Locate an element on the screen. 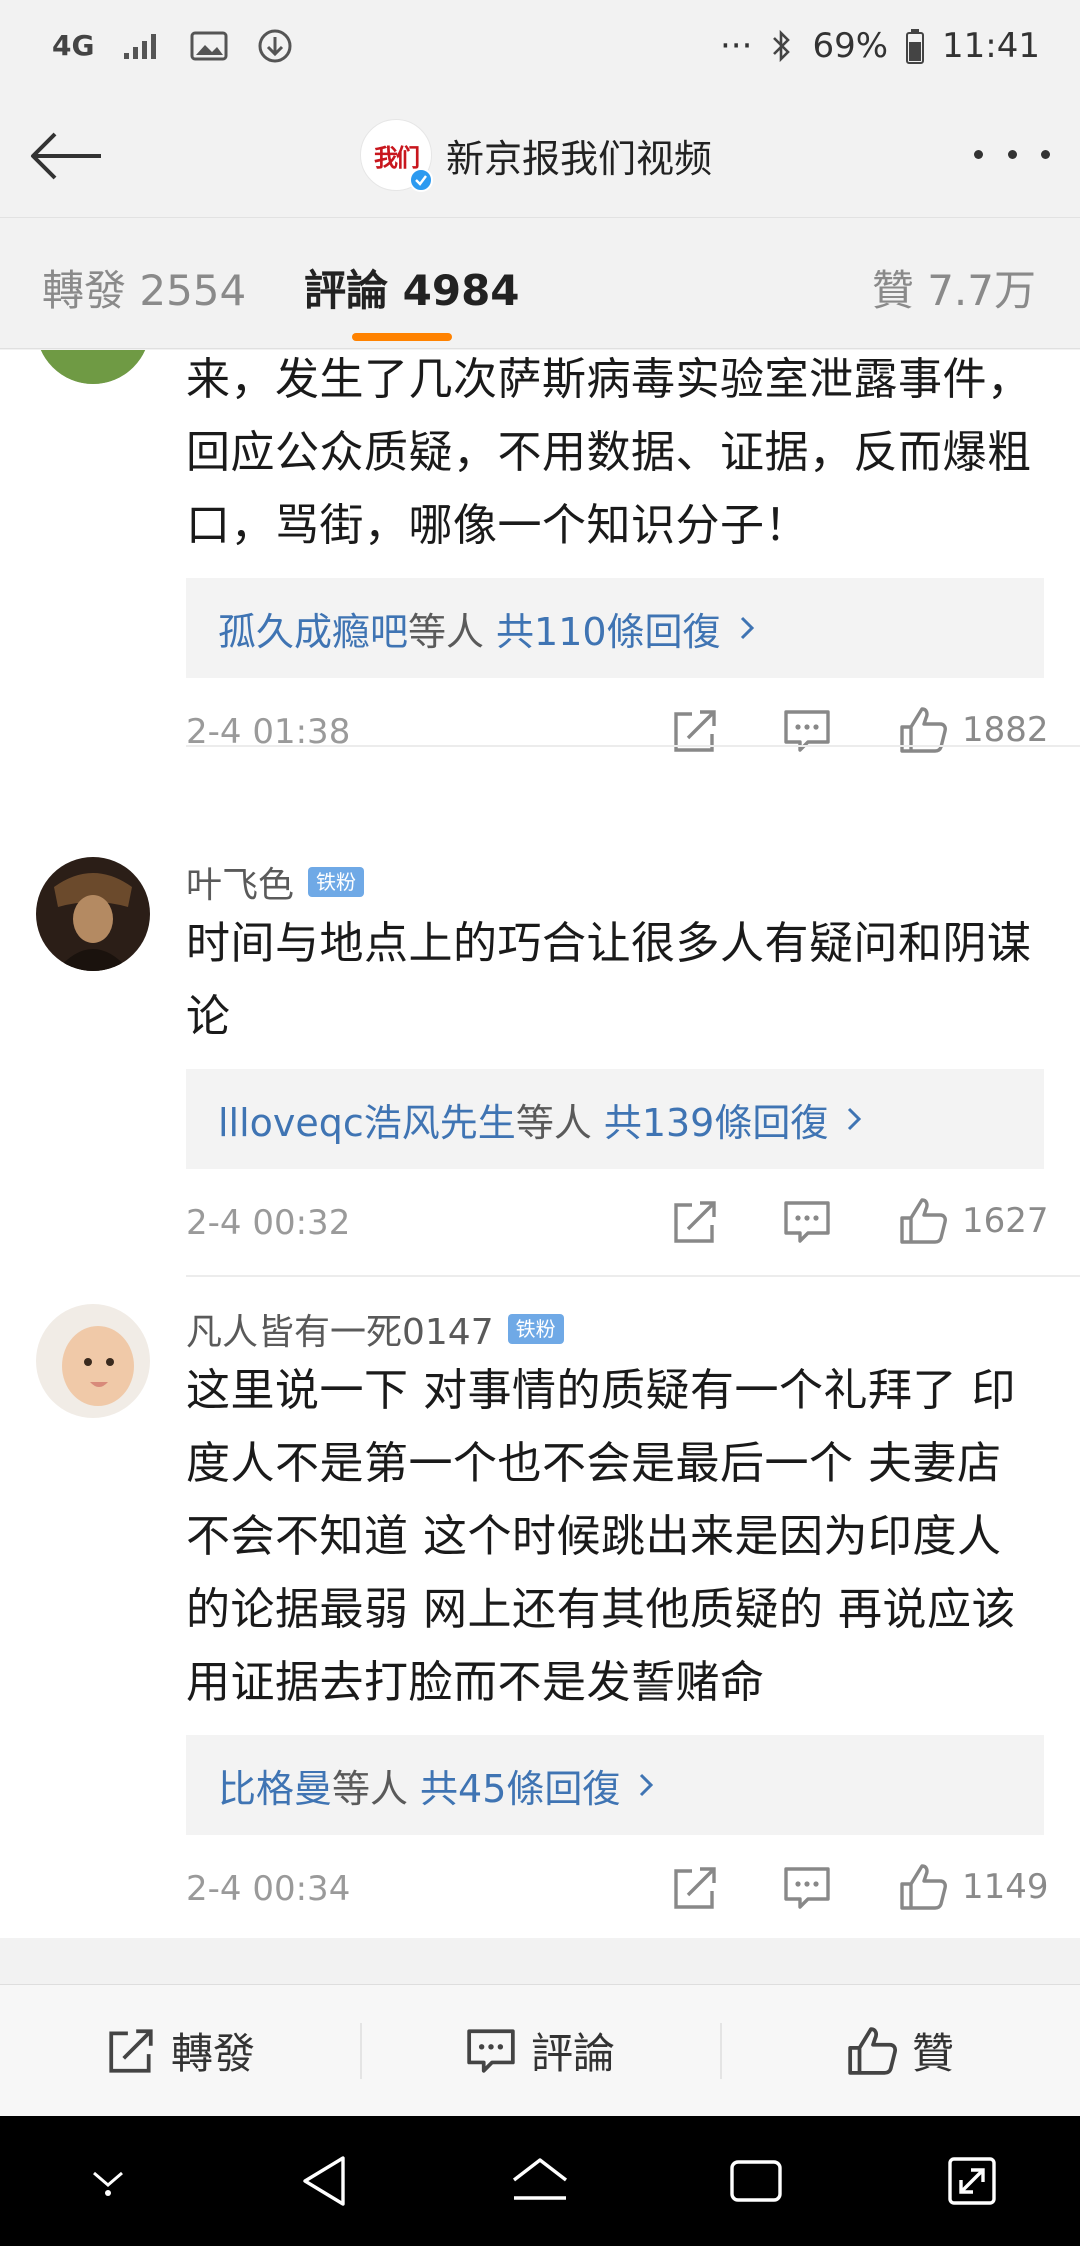 This screenshot has height=2246, width=1080. chevron-down-icon is located at coordinates (108, 2183).